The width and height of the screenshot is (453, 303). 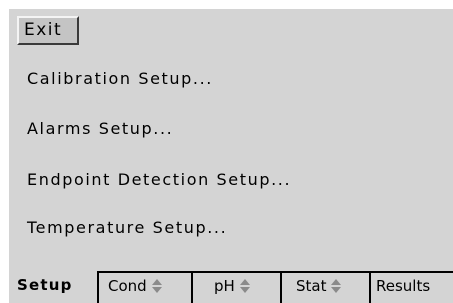 I want to click on tab-ph-label: pH, so click(x=224, y=286).